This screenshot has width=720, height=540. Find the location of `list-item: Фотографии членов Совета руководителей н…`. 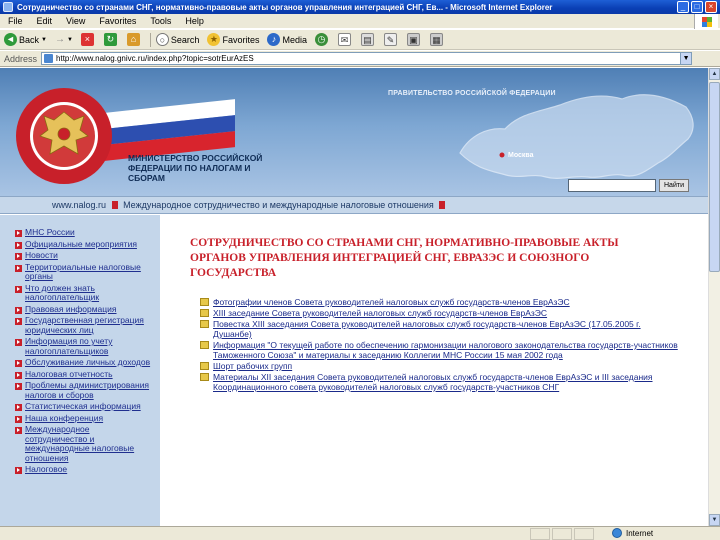

list-item: Фотографии членов Совета руководителей н… is located at coordinates (440, 302).